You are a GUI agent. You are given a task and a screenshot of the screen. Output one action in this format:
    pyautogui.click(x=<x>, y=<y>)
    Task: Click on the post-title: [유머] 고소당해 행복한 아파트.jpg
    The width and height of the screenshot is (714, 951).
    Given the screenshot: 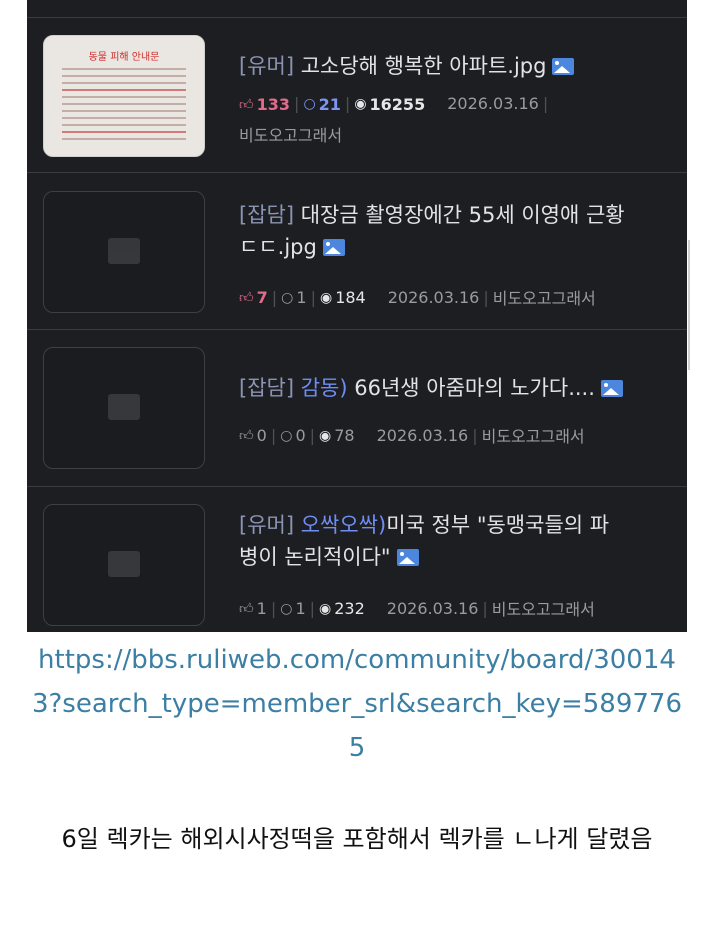 What is the action you would take?
    pyautogui.click(x=459, y=66)
    